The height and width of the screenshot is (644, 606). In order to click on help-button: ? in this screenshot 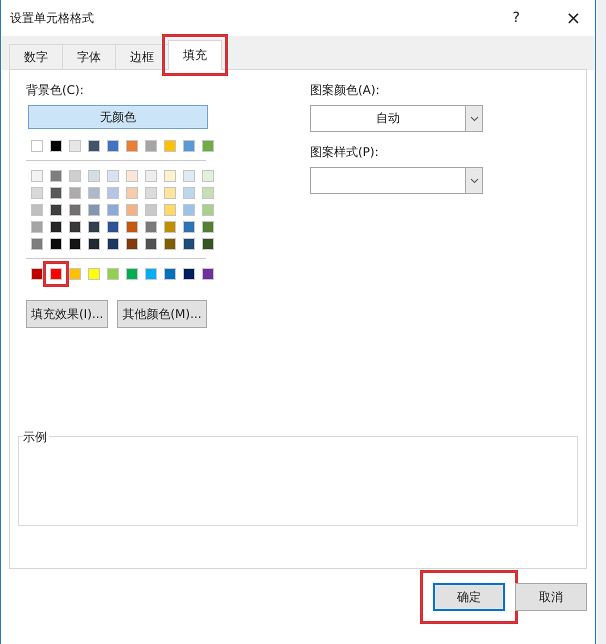, I will do `click(516, 18)`.